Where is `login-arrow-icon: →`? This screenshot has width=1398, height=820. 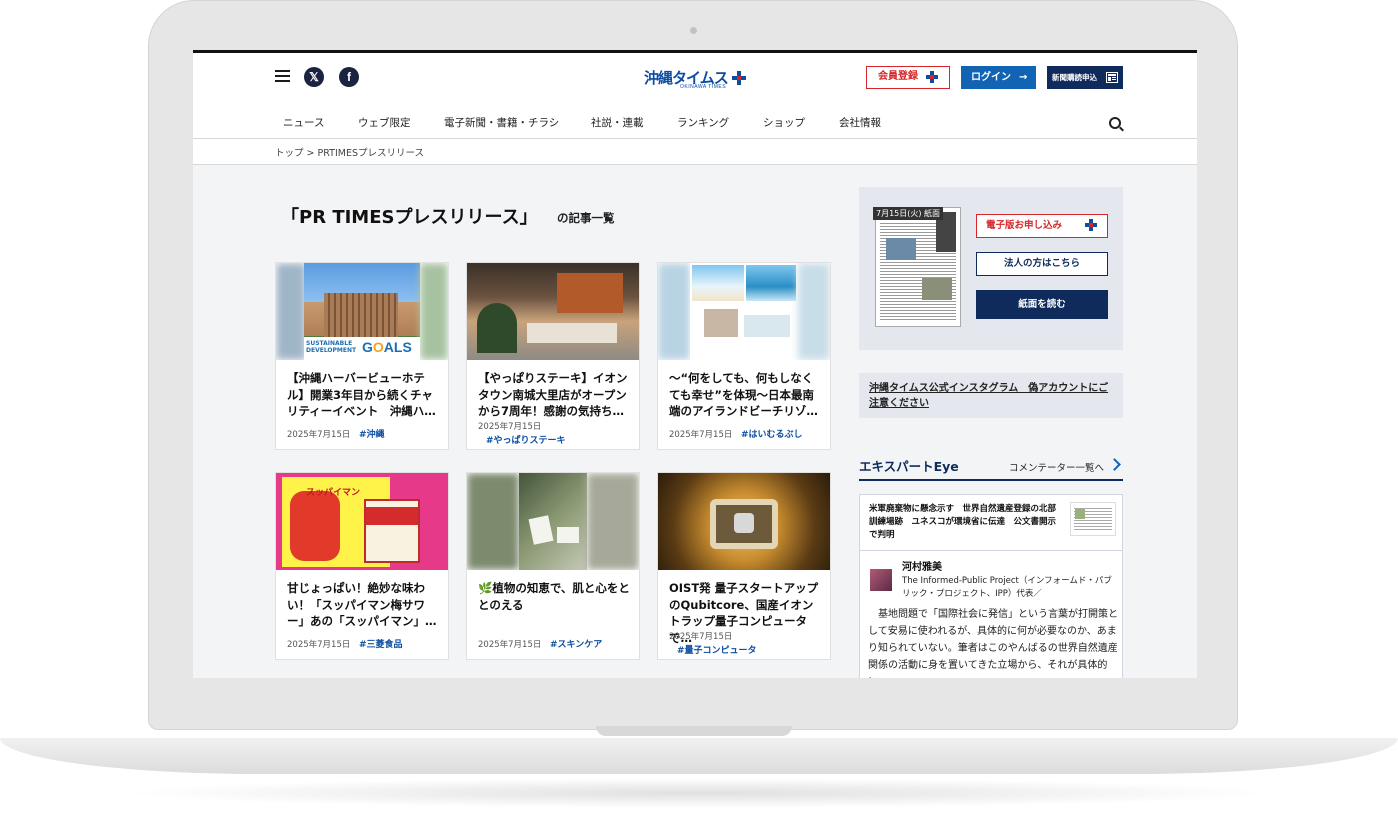 login-arrow-icon: → is located at coordinates (1023, 77).